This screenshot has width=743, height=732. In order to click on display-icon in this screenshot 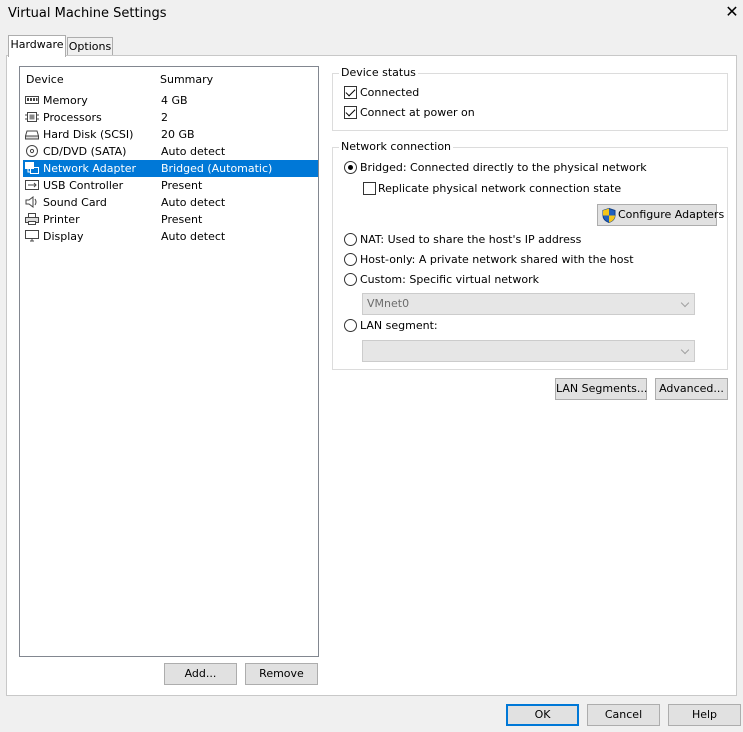, I will do `click(32, 236)`.